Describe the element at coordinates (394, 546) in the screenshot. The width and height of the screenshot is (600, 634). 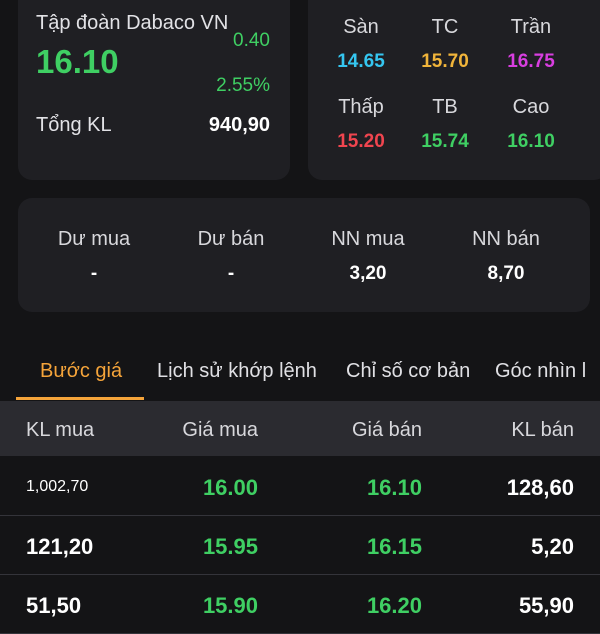
I see `ask-price: 16.15` at that location.